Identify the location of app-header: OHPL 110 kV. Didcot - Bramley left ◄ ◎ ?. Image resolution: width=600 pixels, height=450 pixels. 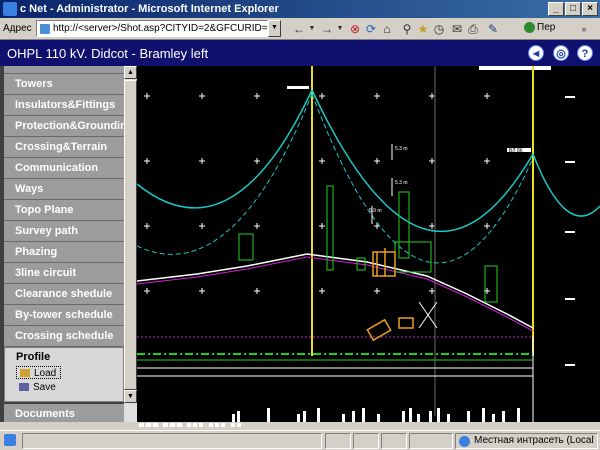
(300, 53).